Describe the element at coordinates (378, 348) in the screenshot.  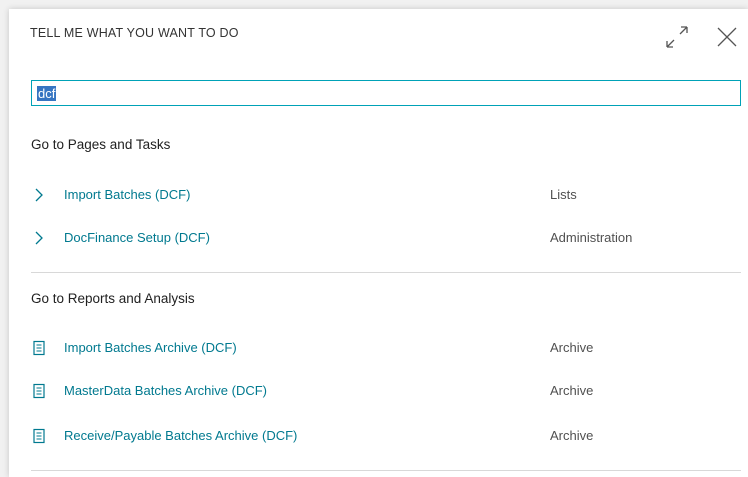
I see `result-item: Import Batches Archive (DCF) Archive` at that location.